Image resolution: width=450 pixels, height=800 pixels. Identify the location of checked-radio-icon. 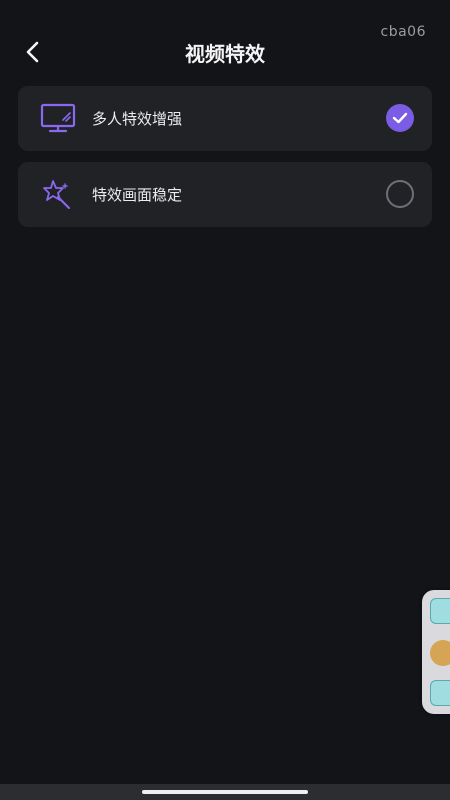
(400, 118).